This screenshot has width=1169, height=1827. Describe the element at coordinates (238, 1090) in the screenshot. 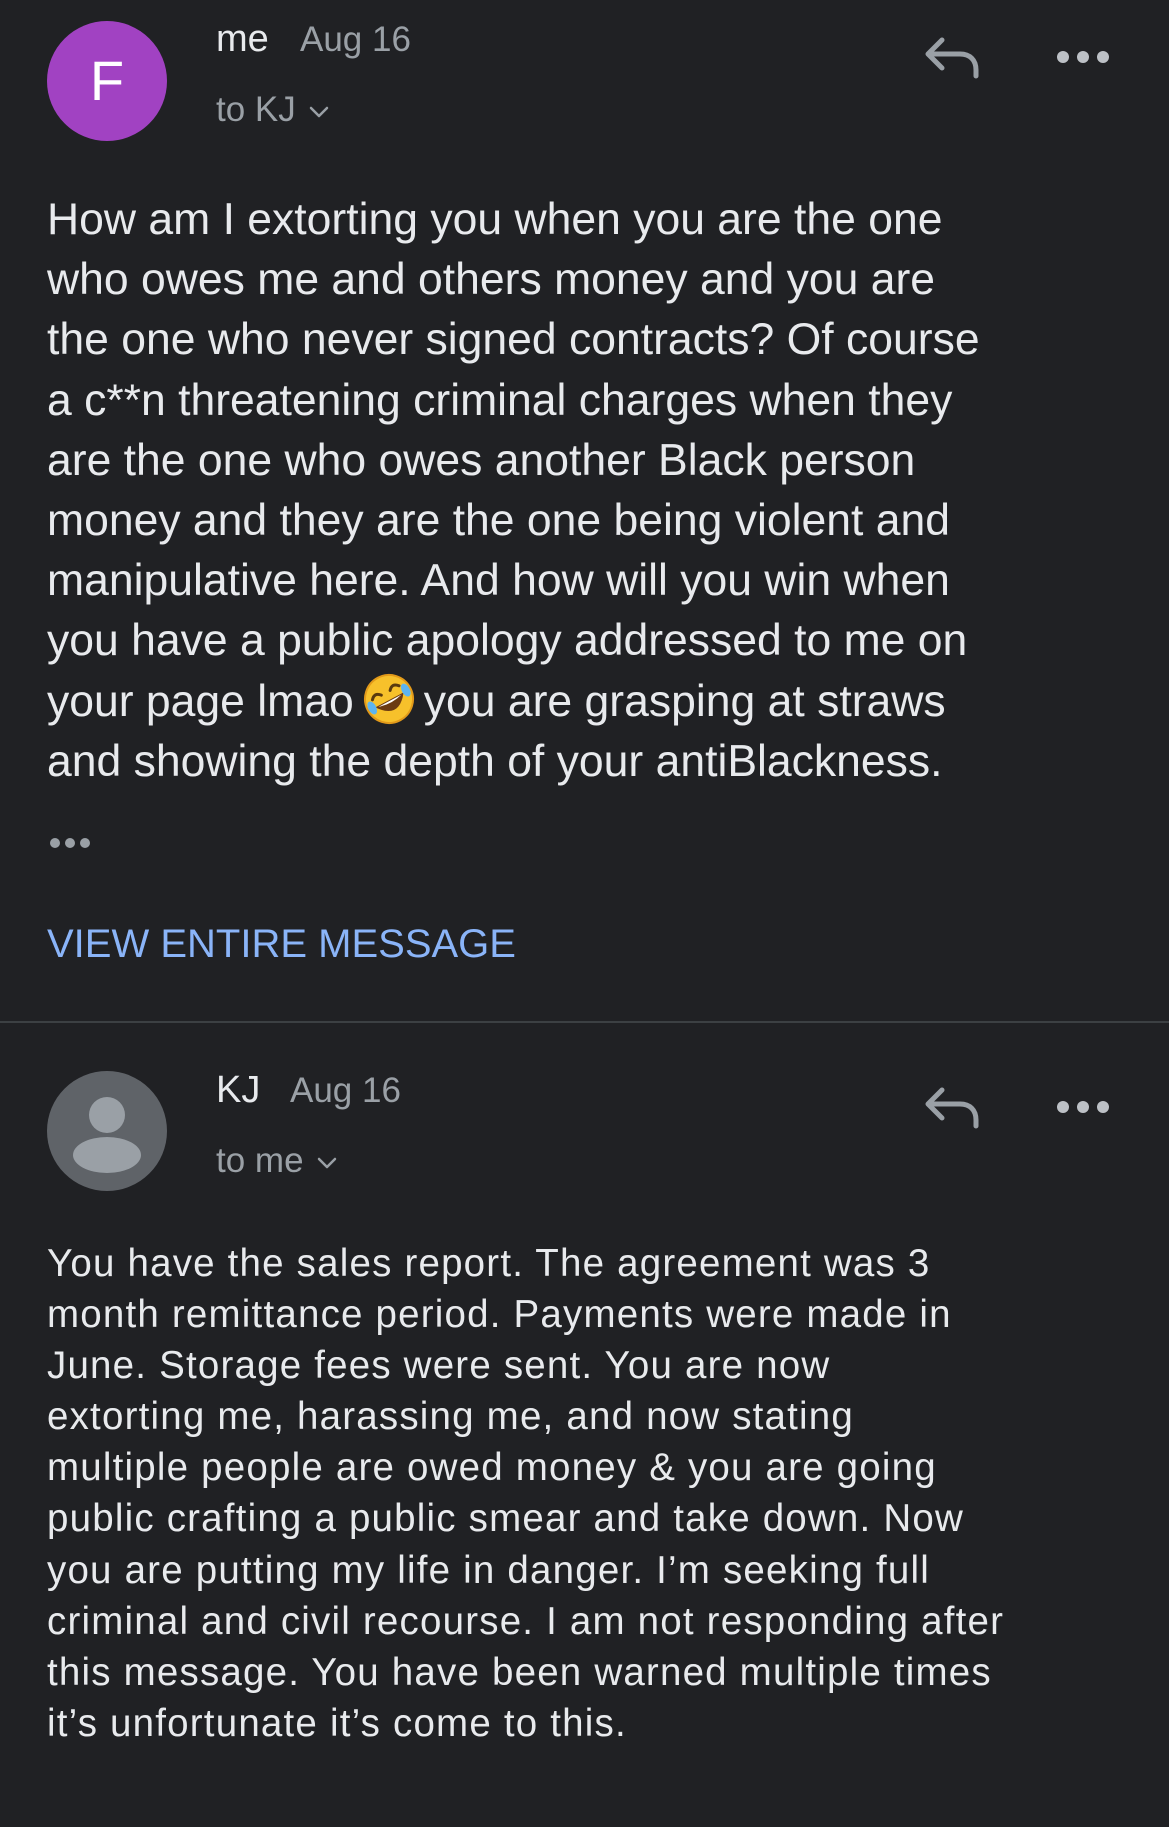

I see `sender-name: KJ` at that location.